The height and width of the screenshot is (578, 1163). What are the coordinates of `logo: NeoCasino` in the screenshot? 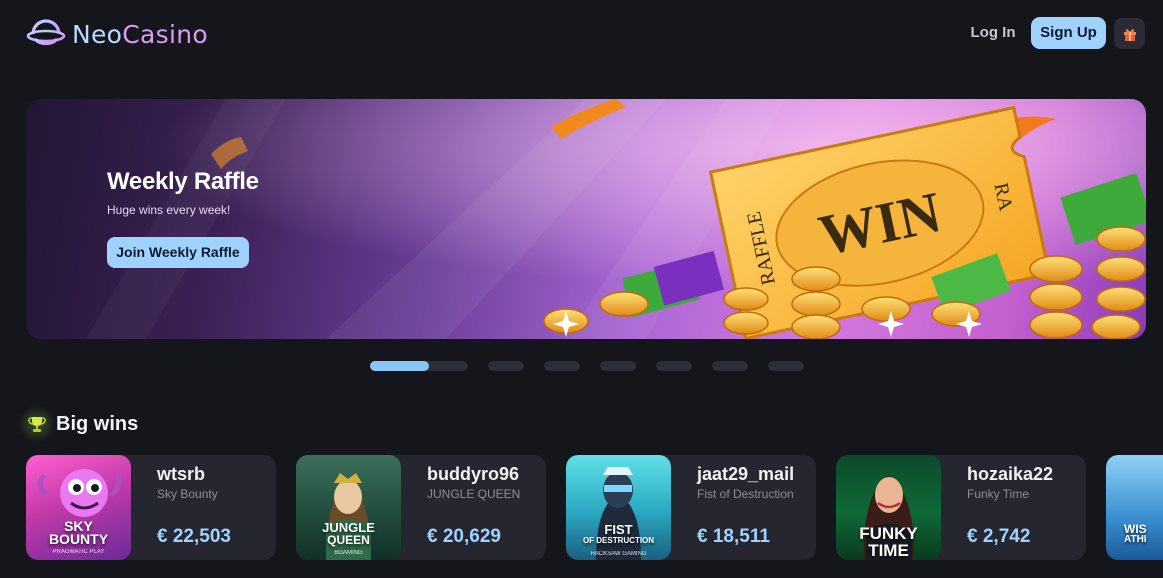 It's located at (117, 34).